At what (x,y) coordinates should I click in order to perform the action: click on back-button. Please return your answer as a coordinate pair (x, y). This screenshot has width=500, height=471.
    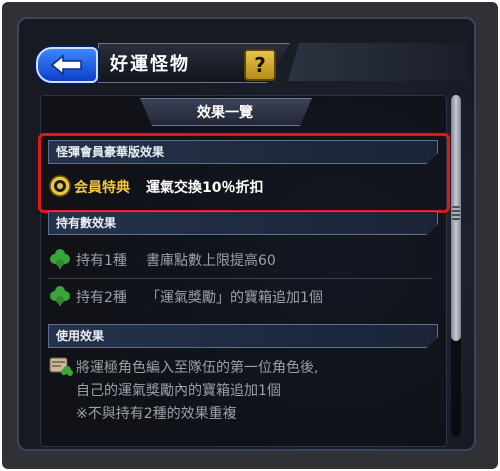
    Looking at the image, I should click on (67, 65).